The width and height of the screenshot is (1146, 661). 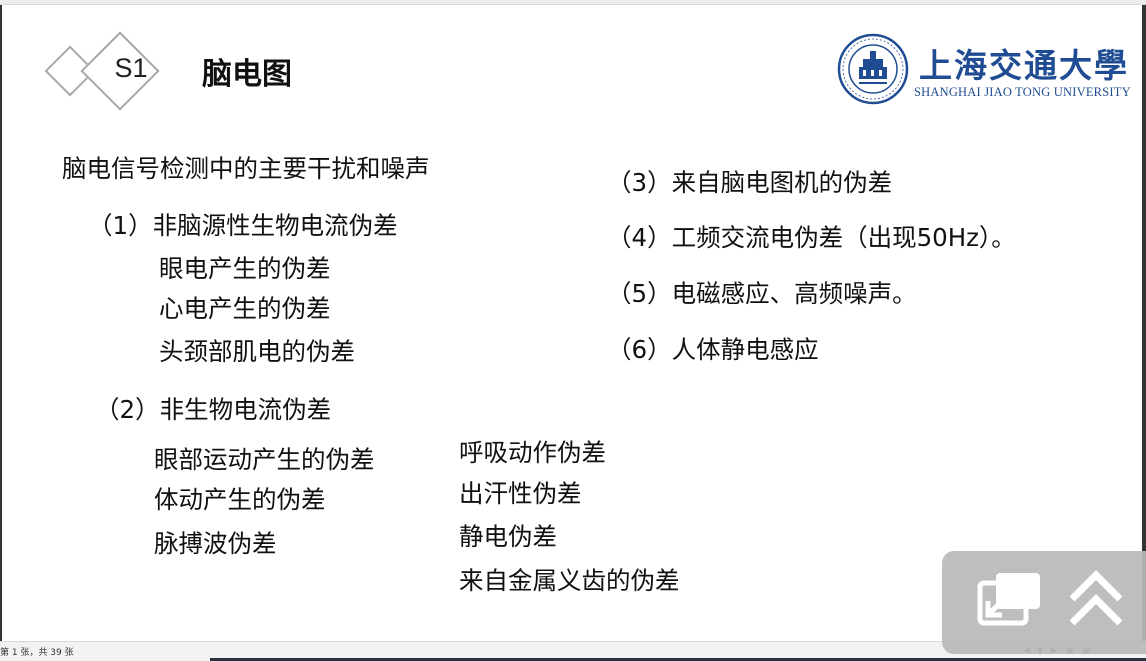 What do you see at coordinates (243, 225) in the screenshot?
I see `list-item: （1）非脑源性生物电流伪差` at bounding box center [243, 225].